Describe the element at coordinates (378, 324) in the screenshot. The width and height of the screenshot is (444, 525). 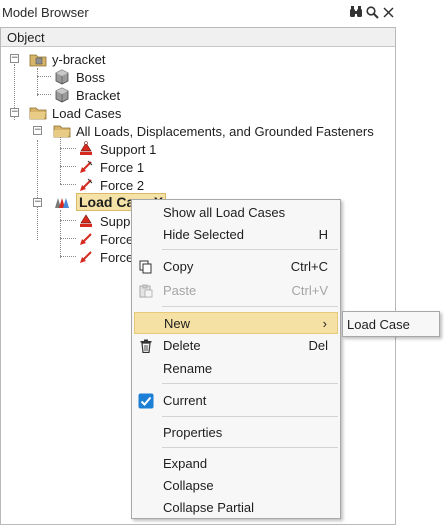
I see `submenu-item-load-case: Load Case` at that location.